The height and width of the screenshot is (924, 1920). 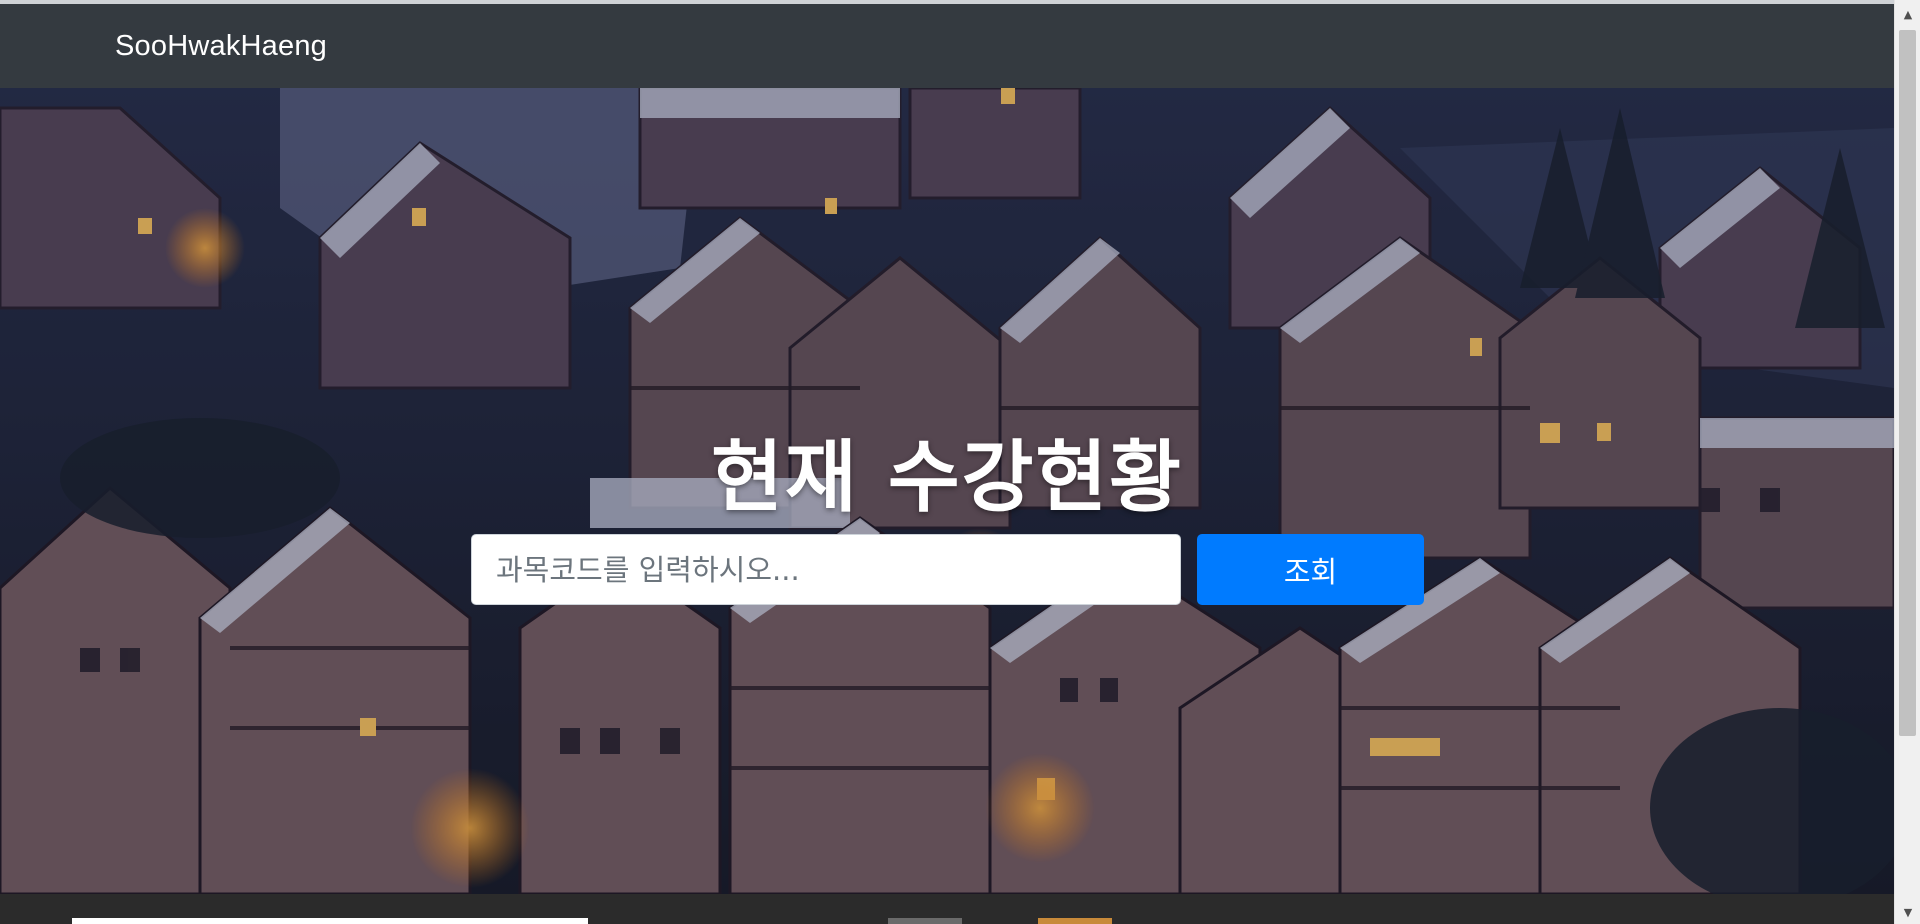 I want to click on scroll-thumb, so click(x=1907, y=383).